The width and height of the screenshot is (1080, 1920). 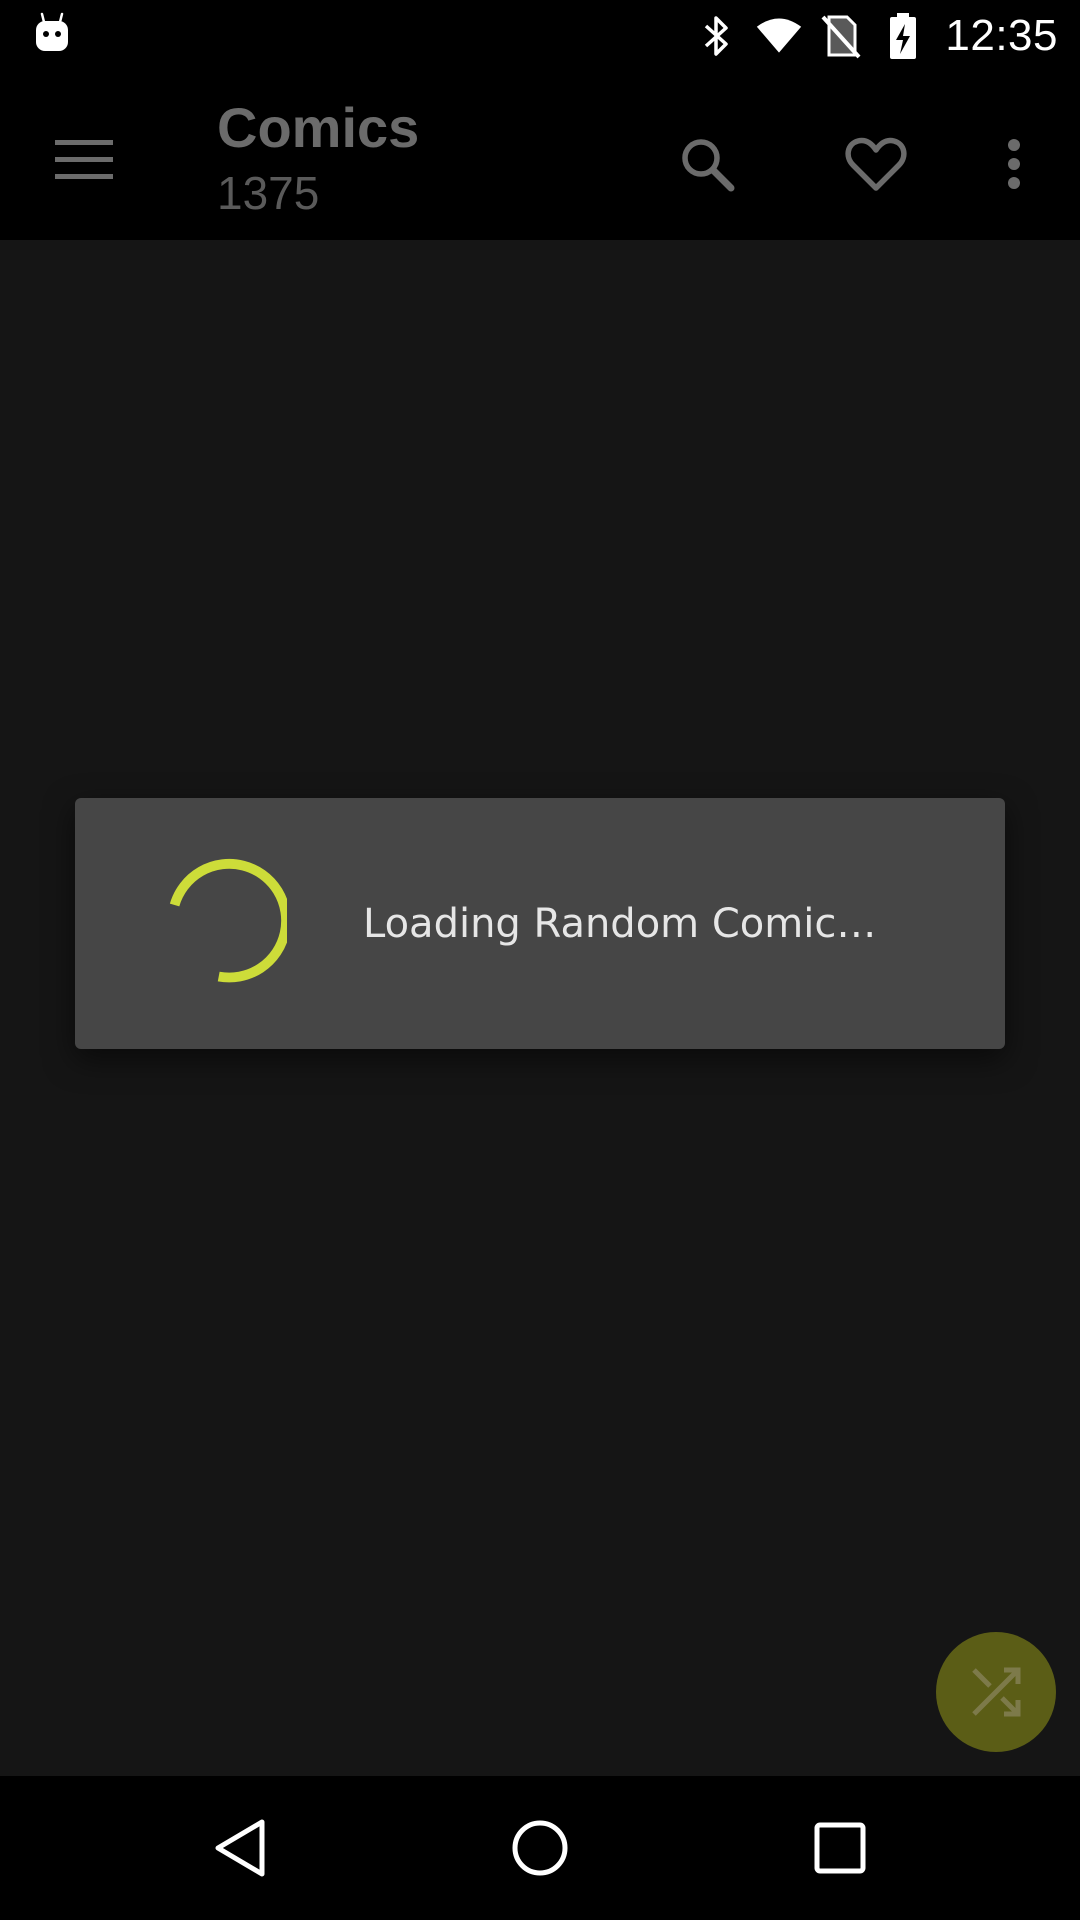 I want to click on back-button, so click(x=240, y=1848).